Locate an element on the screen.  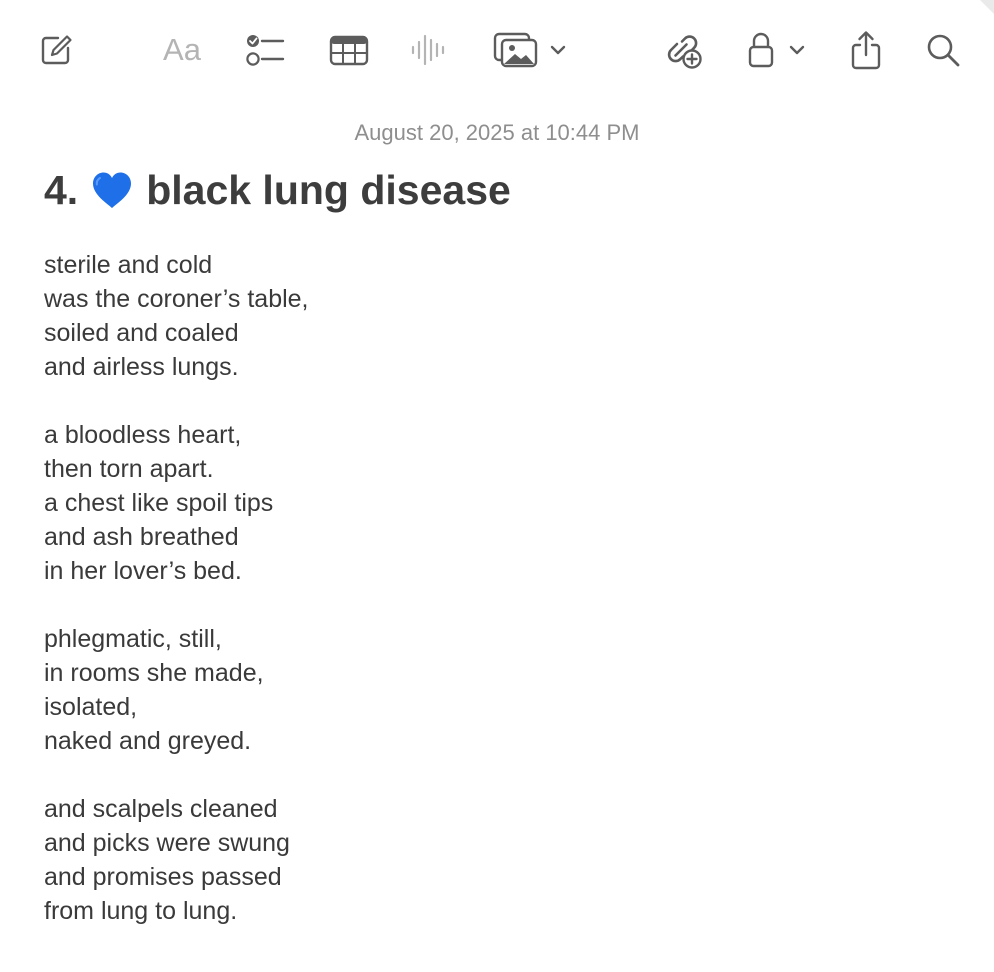
toolbar: Aa is located at coordinates (497, 50).